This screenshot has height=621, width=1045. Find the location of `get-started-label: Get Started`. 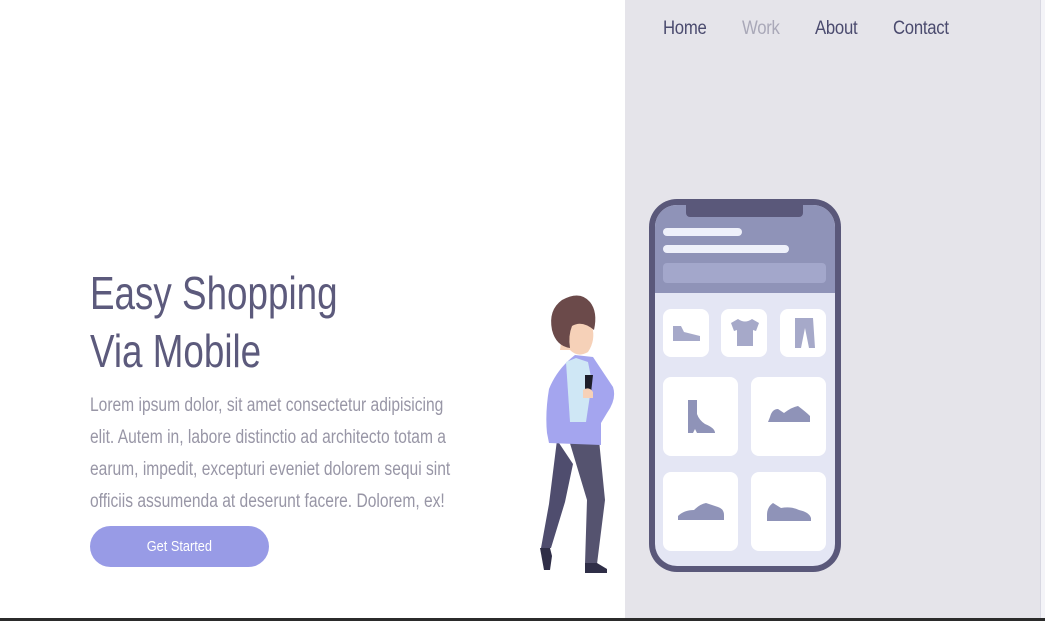

get-started-label: Get Started is located at coordinates (179, 546).